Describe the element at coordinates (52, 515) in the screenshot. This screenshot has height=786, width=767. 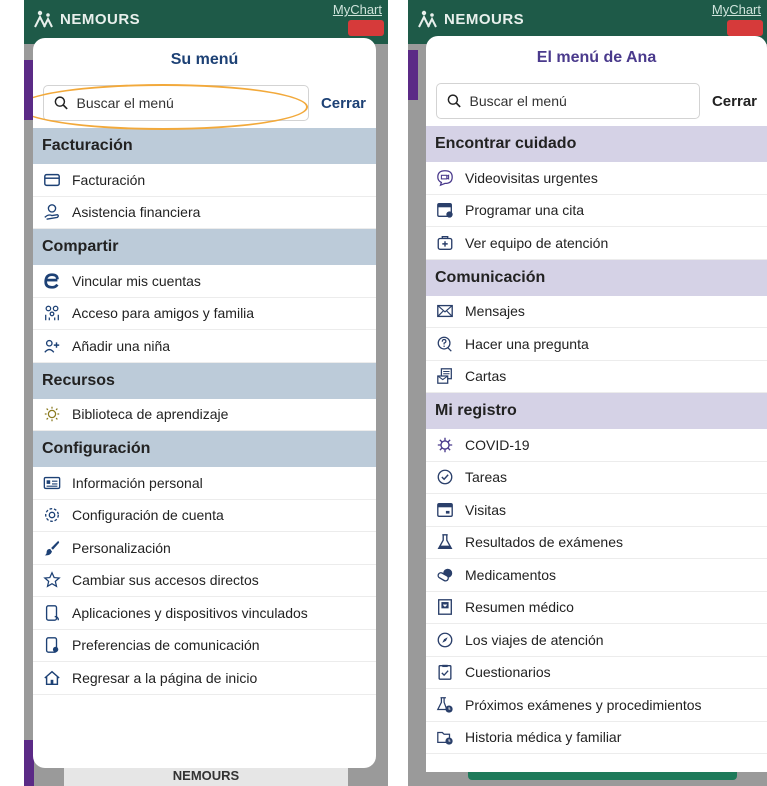
I see `gear-icon` at that location.